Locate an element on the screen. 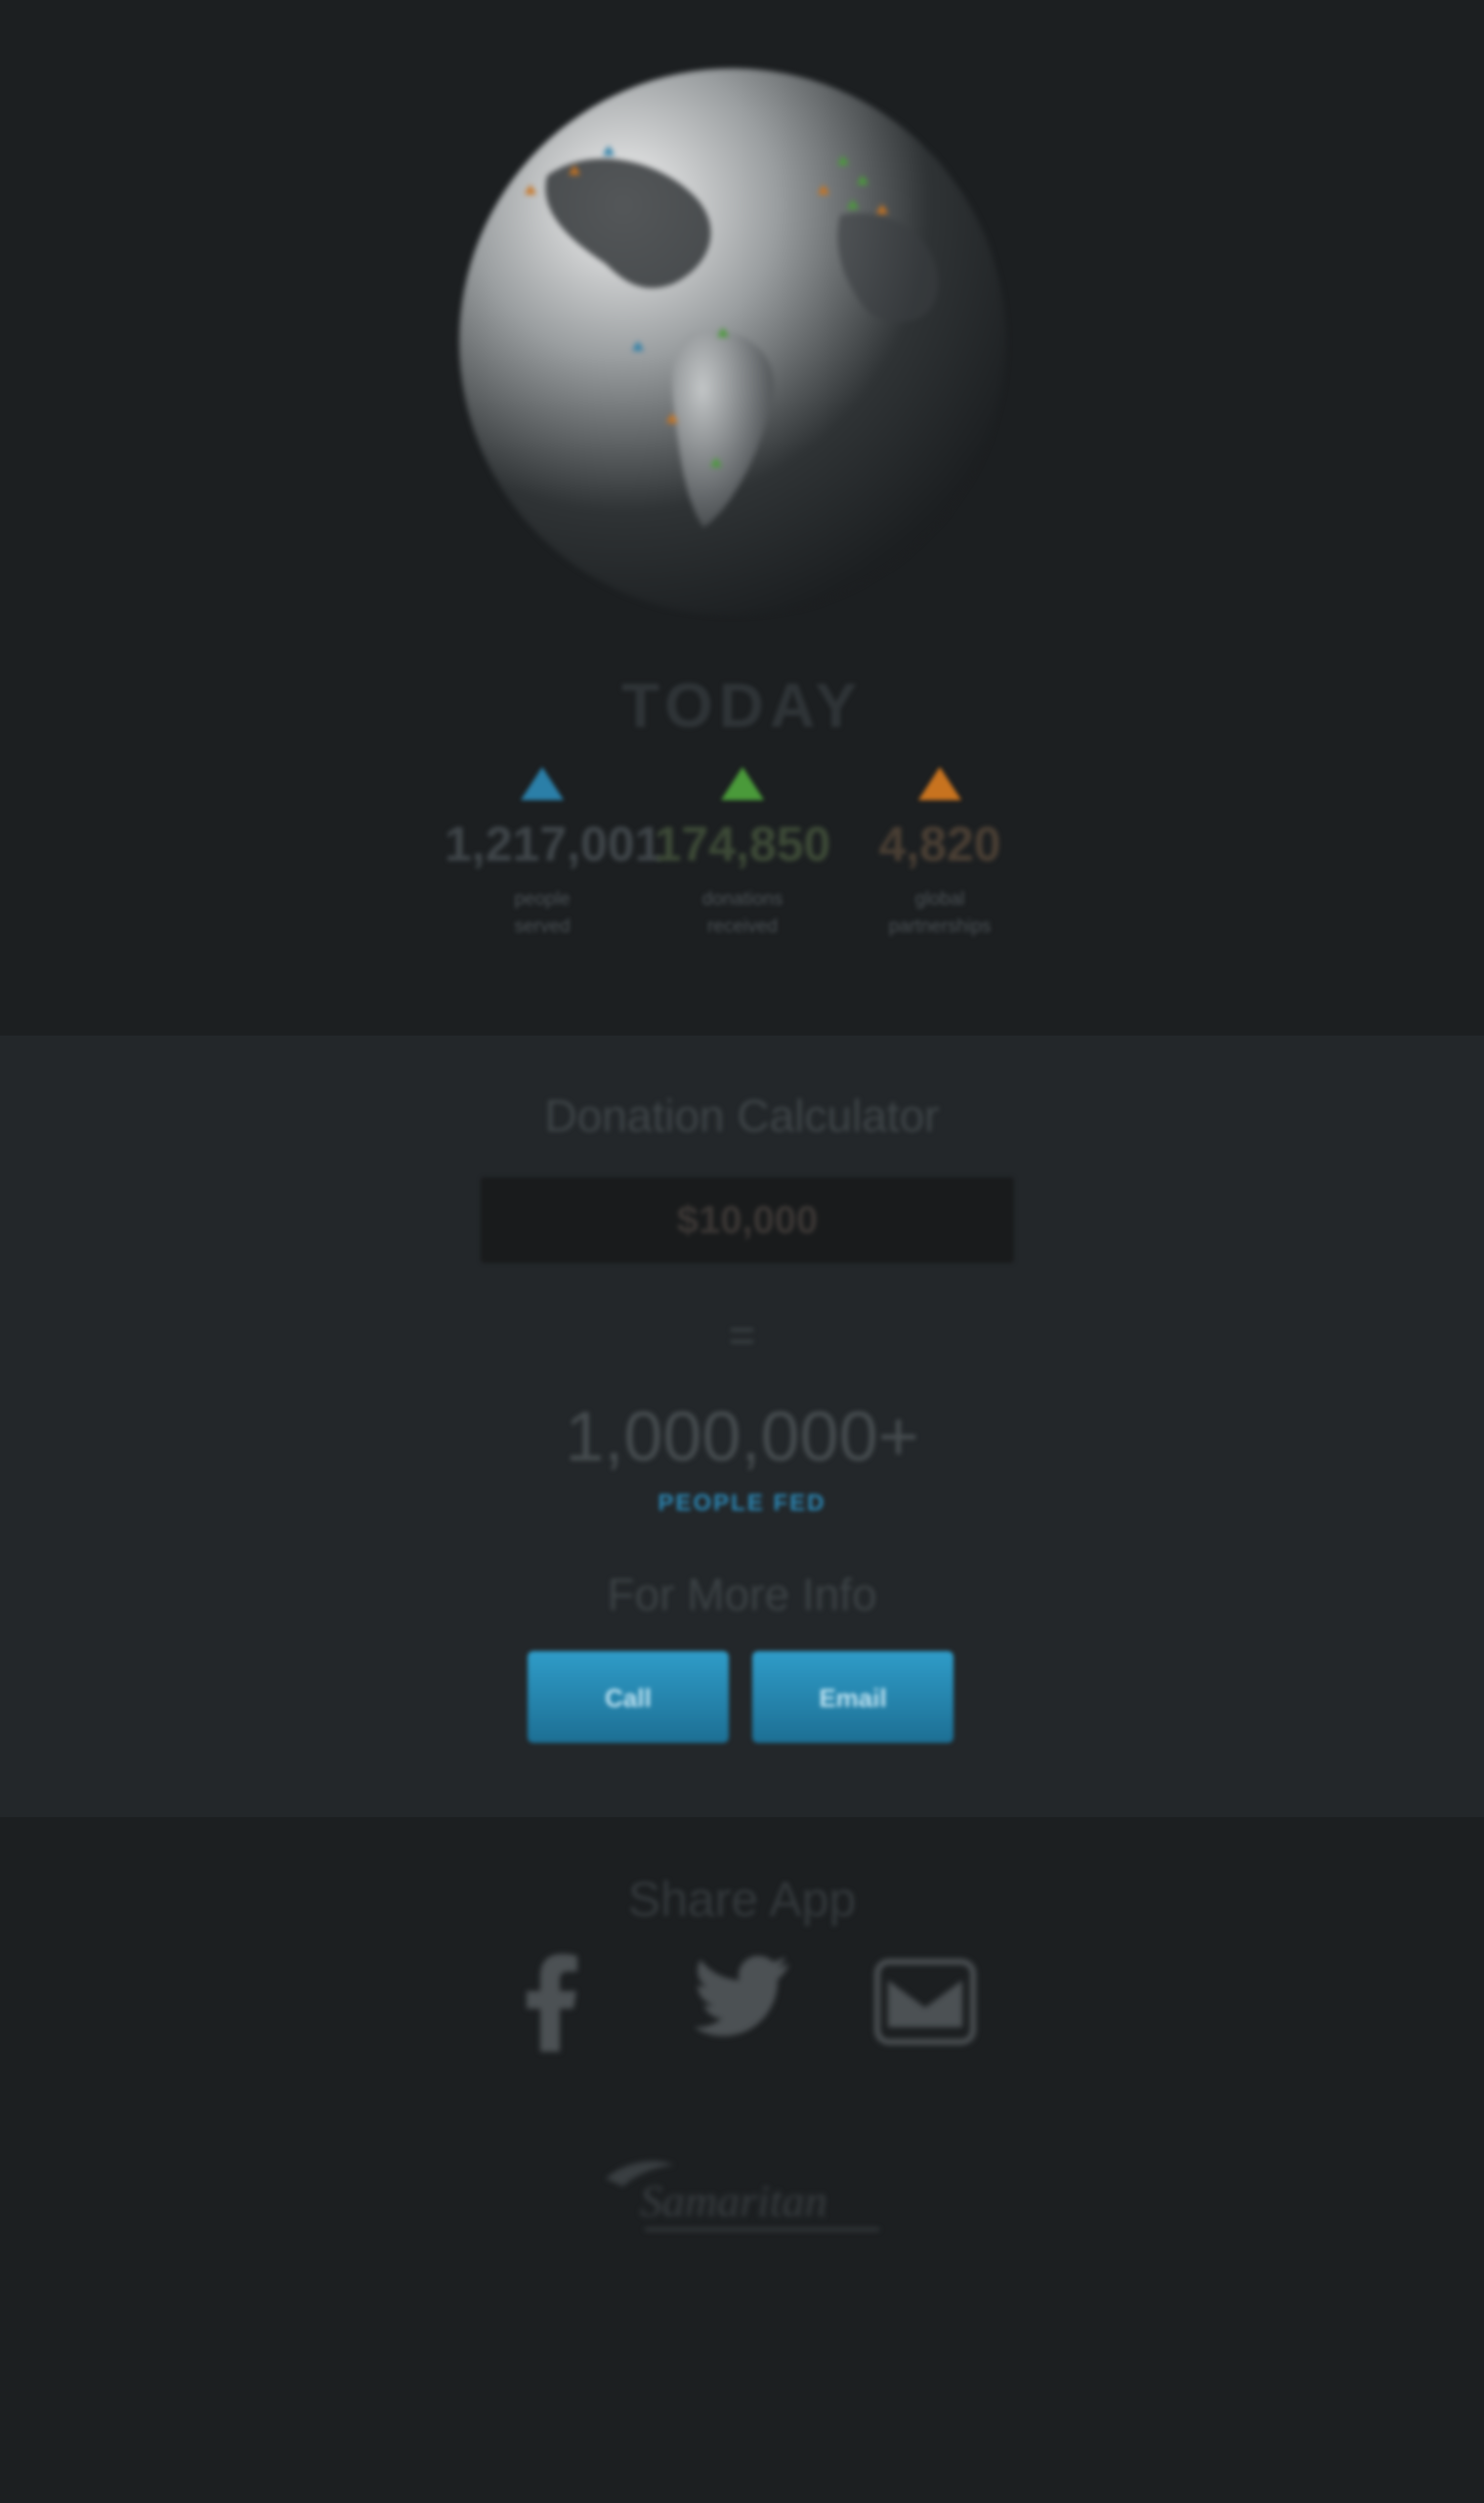  today-heading: TODAY is located at coordinates (742, 705).